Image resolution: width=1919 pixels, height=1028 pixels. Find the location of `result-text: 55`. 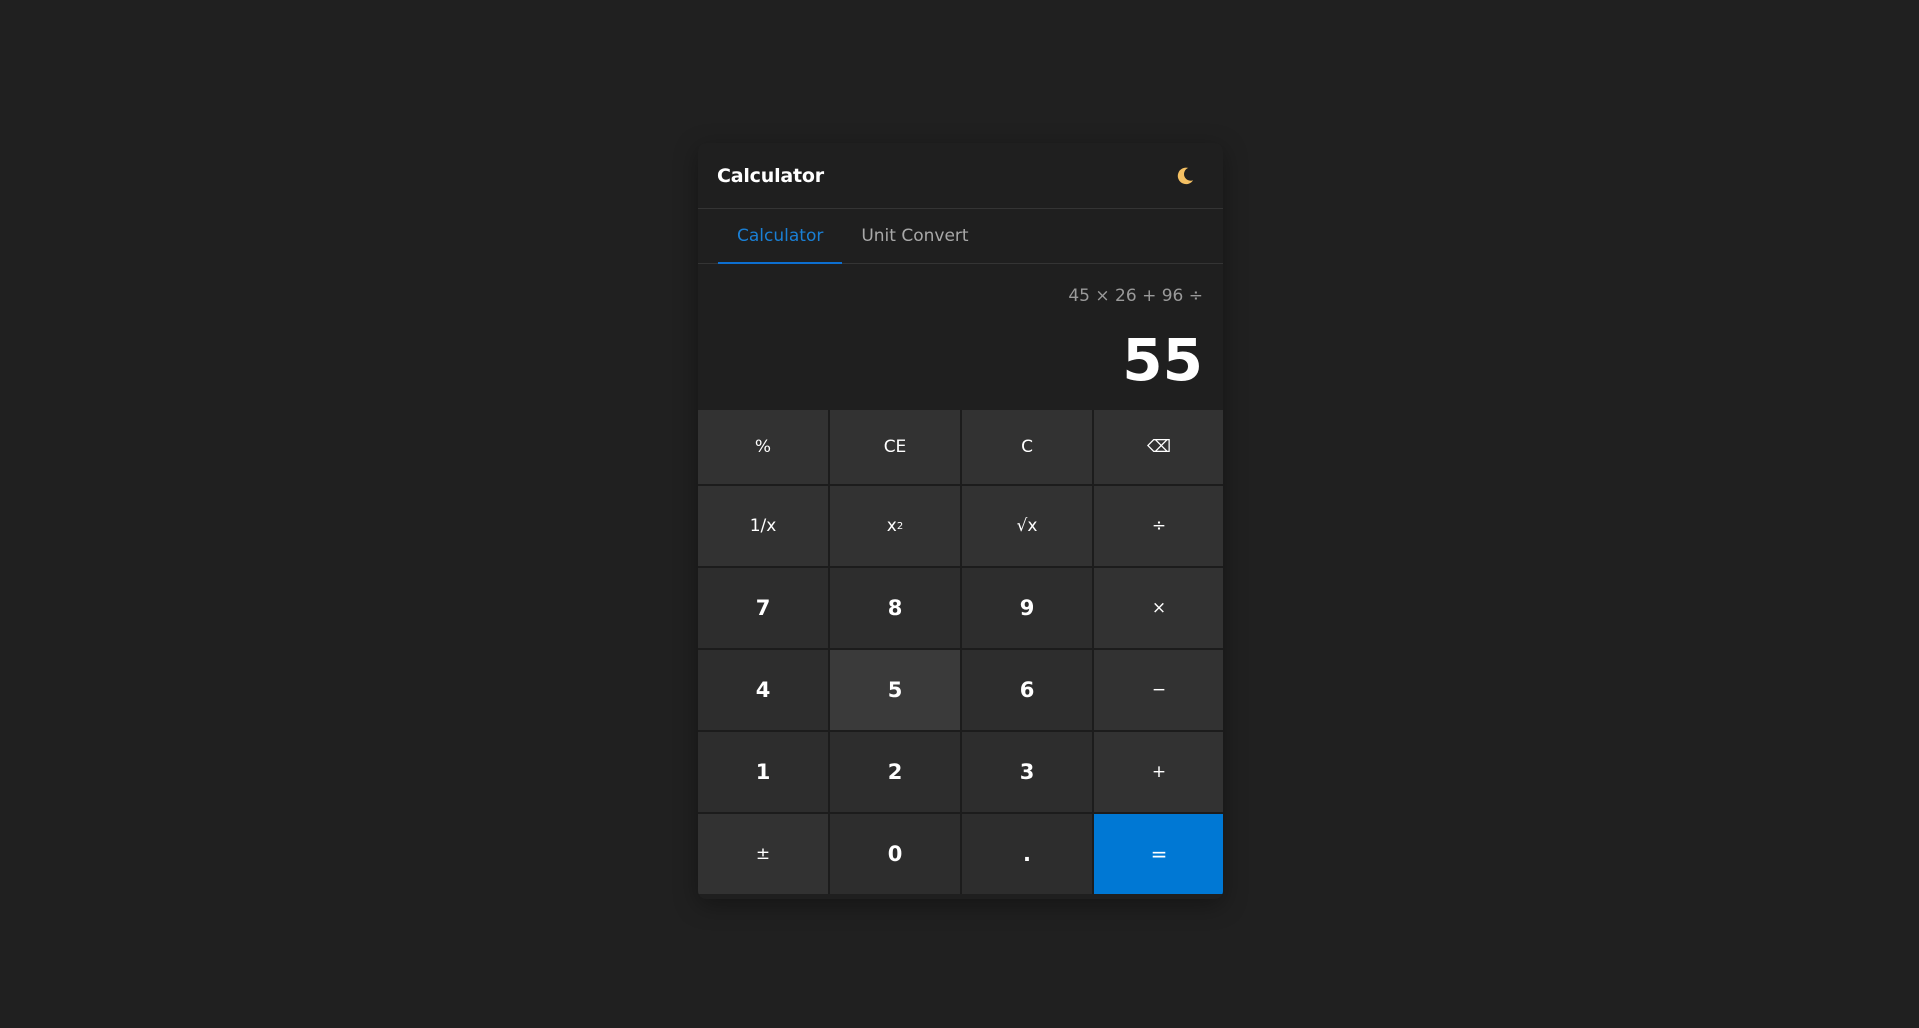

result-text: 55 is located at coordinates (1162, 360).